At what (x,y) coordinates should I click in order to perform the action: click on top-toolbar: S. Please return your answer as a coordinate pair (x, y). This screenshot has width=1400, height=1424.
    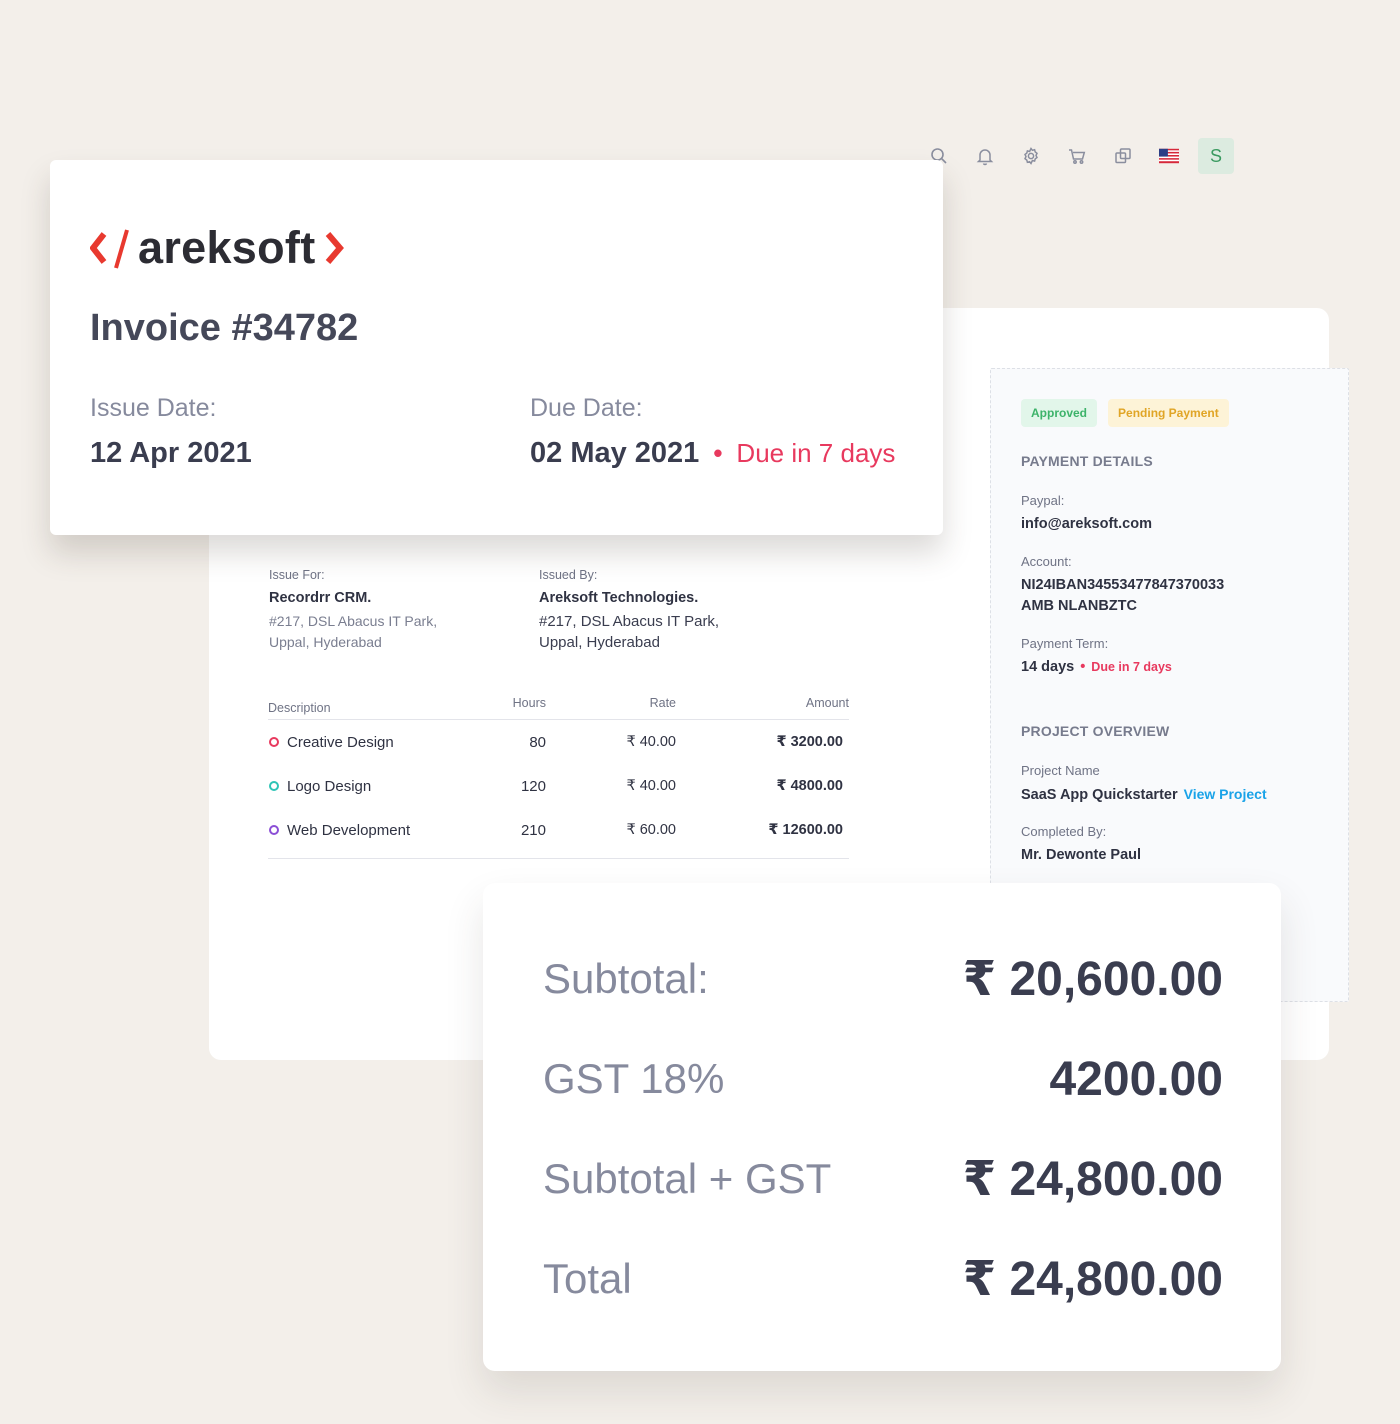
    Looking at the image, I should click on (1075, 156).